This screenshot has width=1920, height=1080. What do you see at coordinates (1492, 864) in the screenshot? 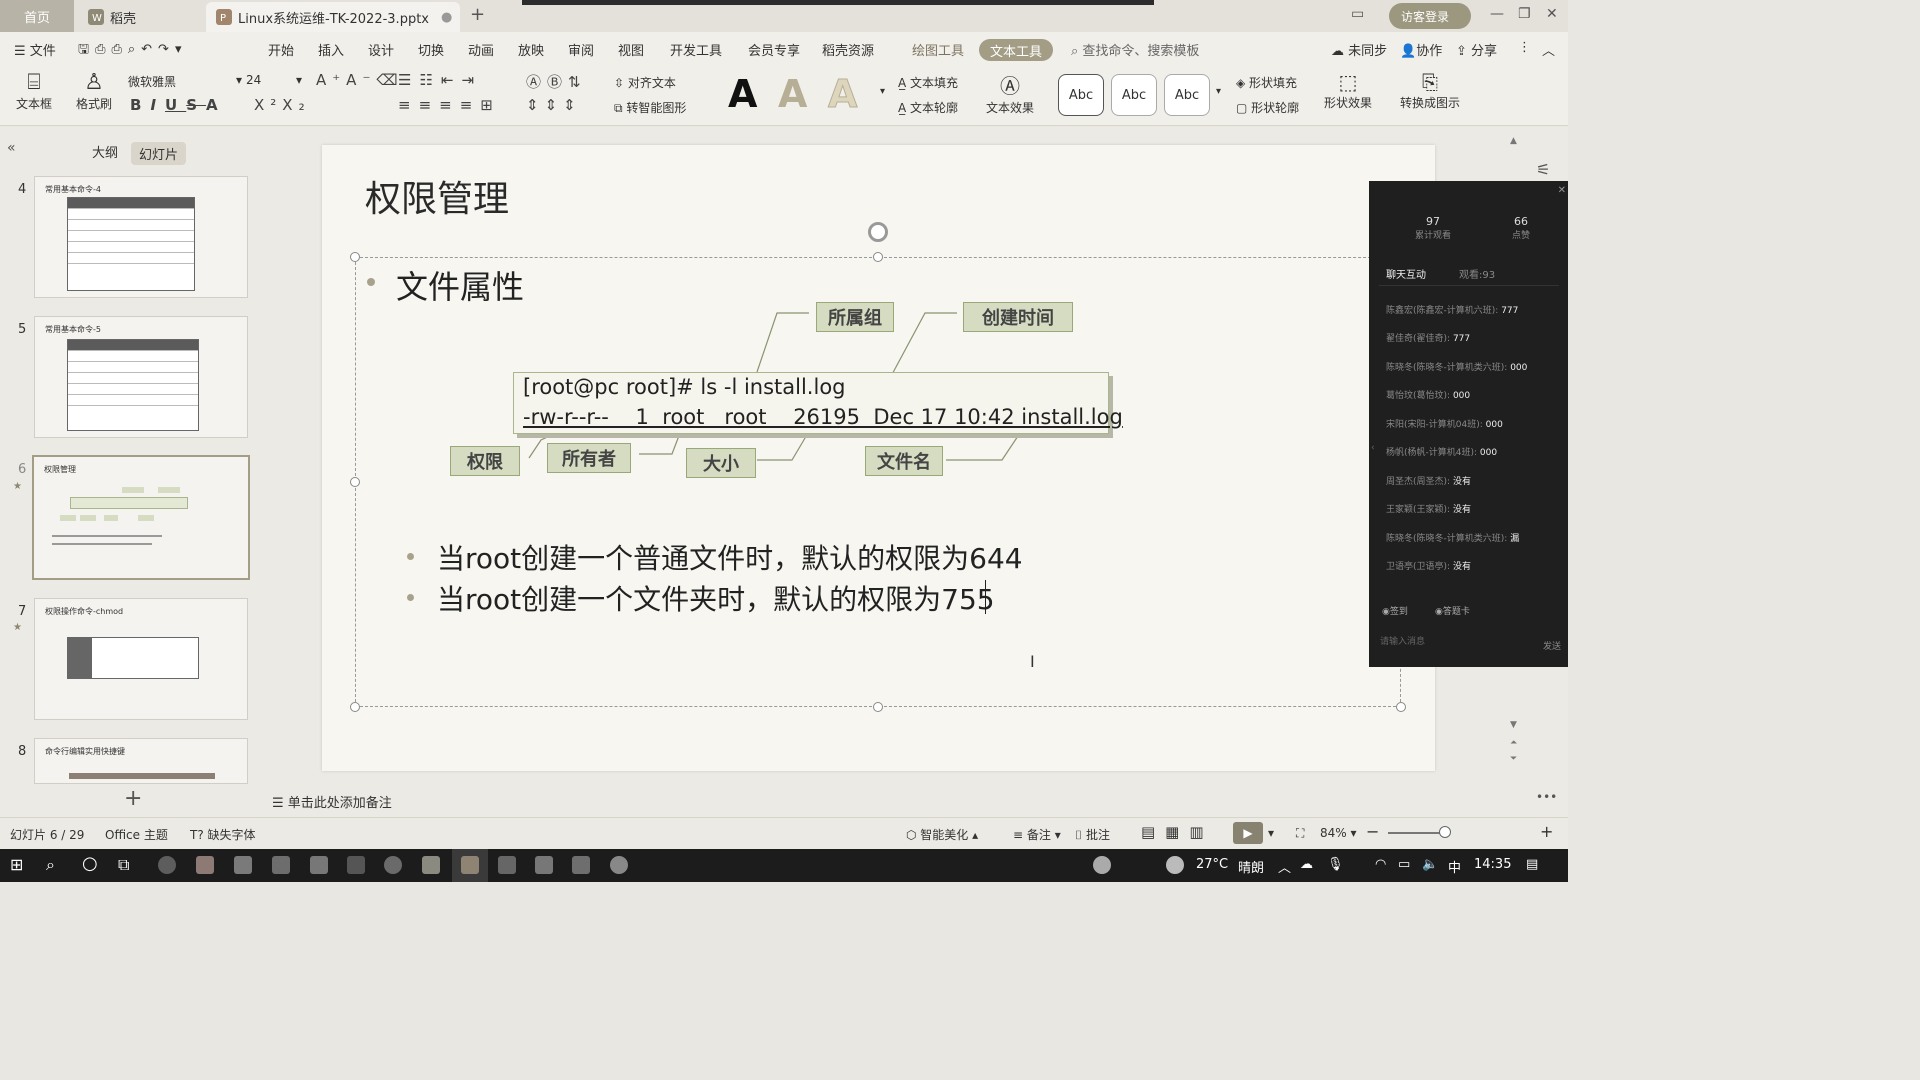
I see `taskbar-clock: 14:35` at bounding box center [1492, 864].